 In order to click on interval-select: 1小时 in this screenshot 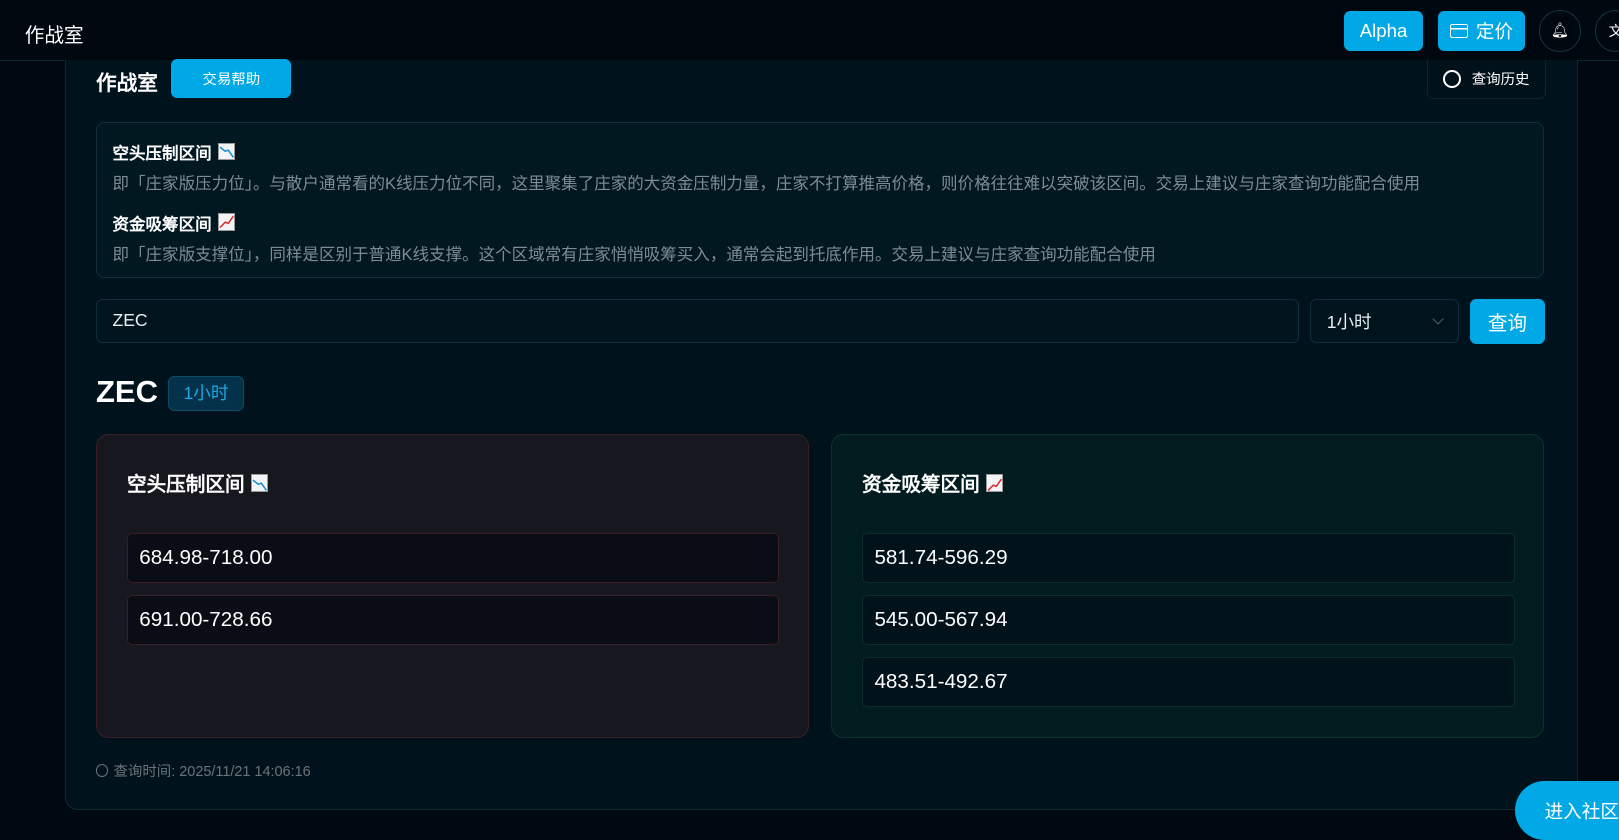, I will do `click(1384, 321)`.